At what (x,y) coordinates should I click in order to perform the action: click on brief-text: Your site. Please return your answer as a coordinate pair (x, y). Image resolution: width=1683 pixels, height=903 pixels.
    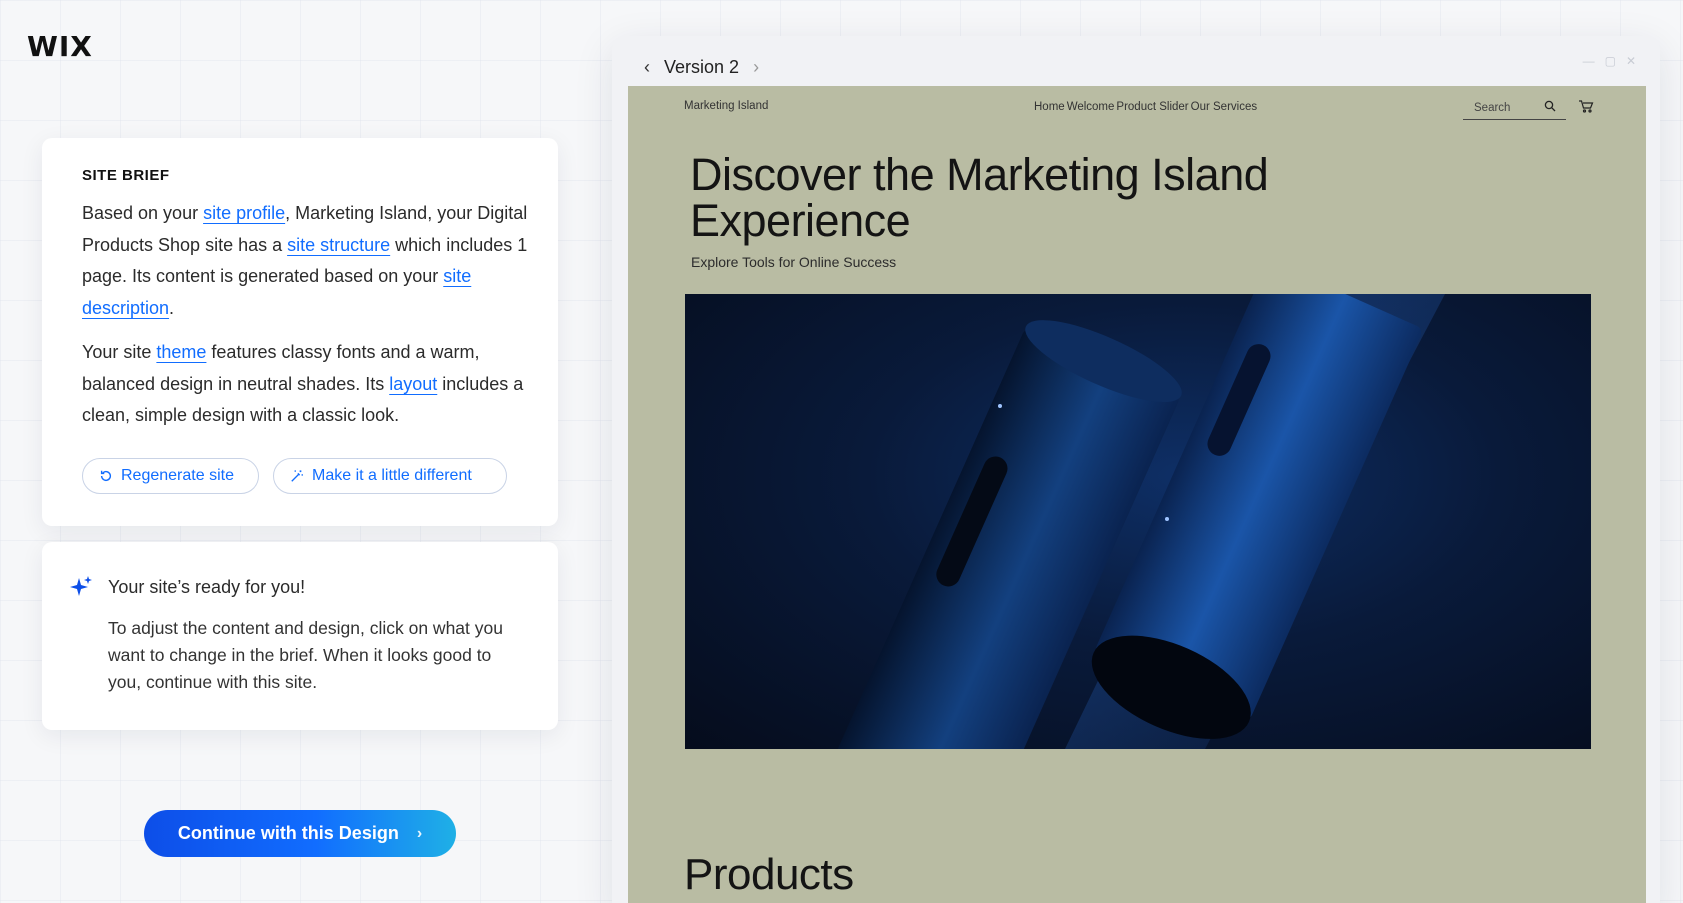
    Looking at the image, I should click on (119, 352).